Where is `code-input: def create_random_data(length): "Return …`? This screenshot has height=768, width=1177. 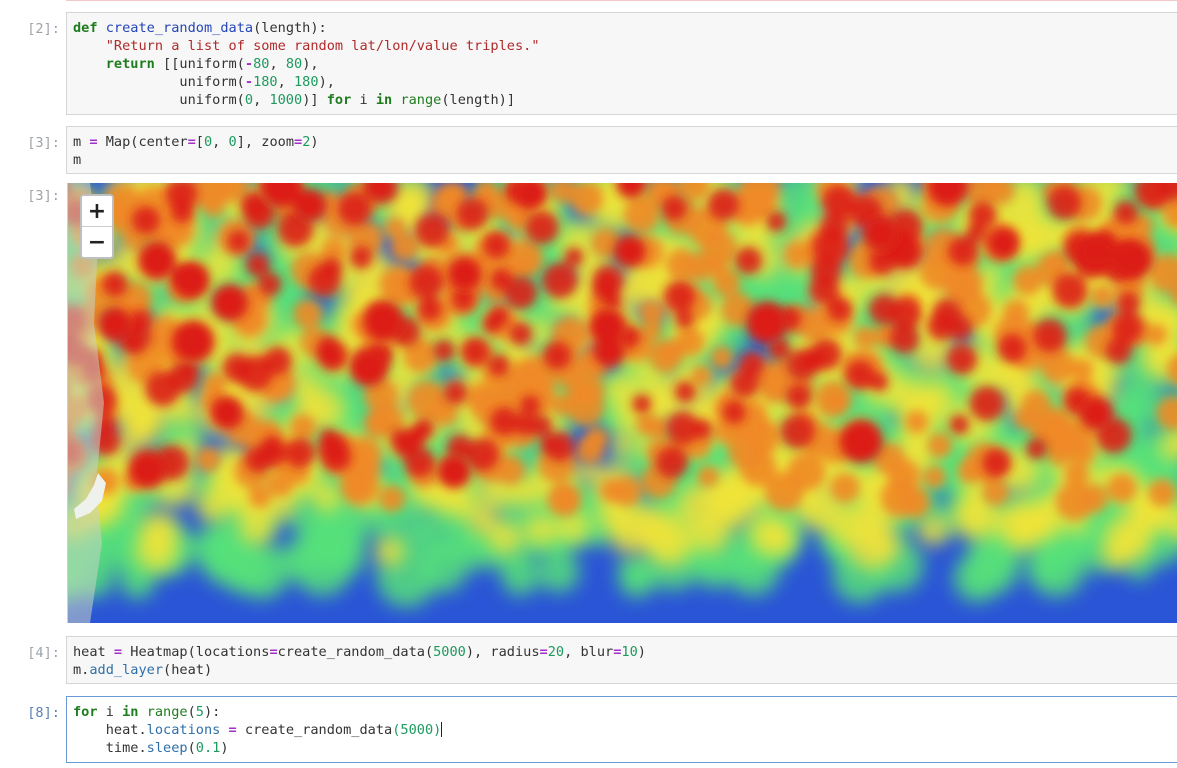 code-input: def create_random_data(length): "Return … is located at coordinates (621, 63).